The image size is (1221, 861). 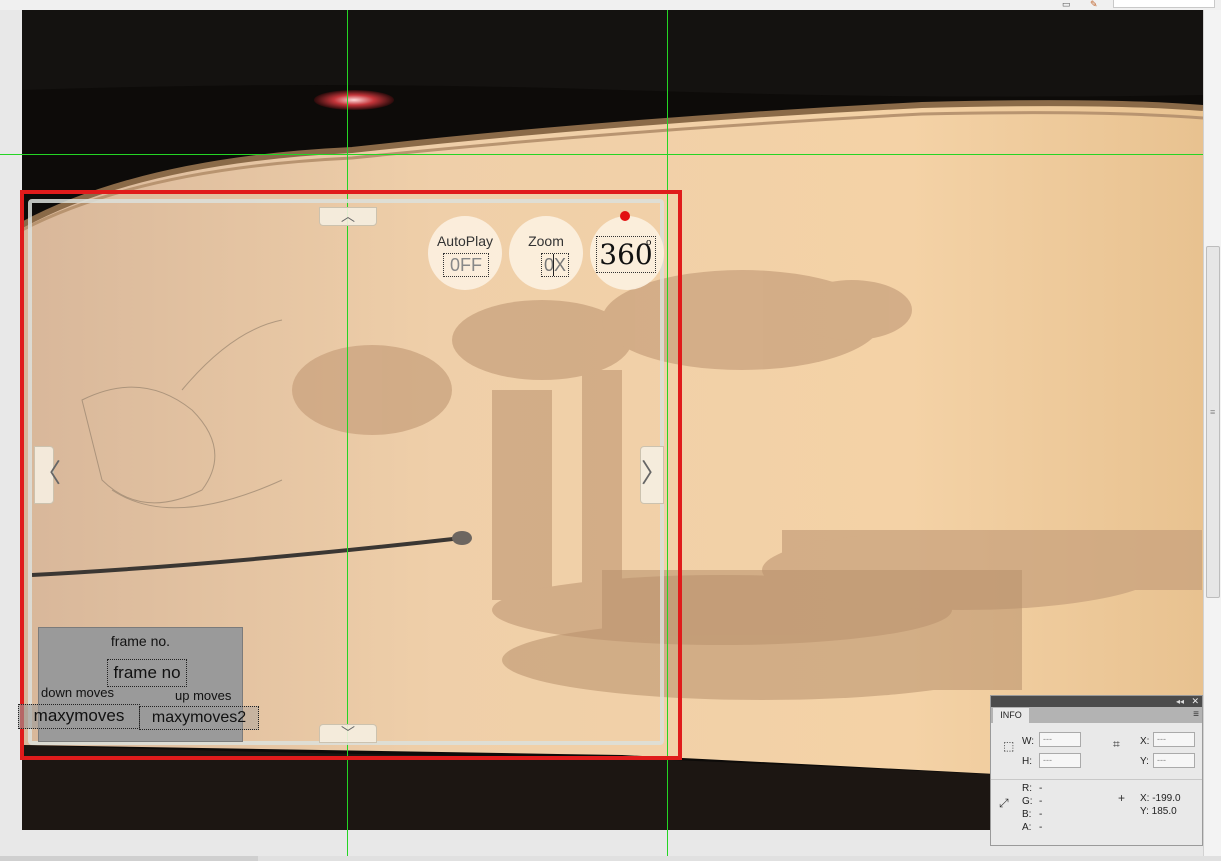 I want to click on b-value: -, so click(x=1041, y=814).